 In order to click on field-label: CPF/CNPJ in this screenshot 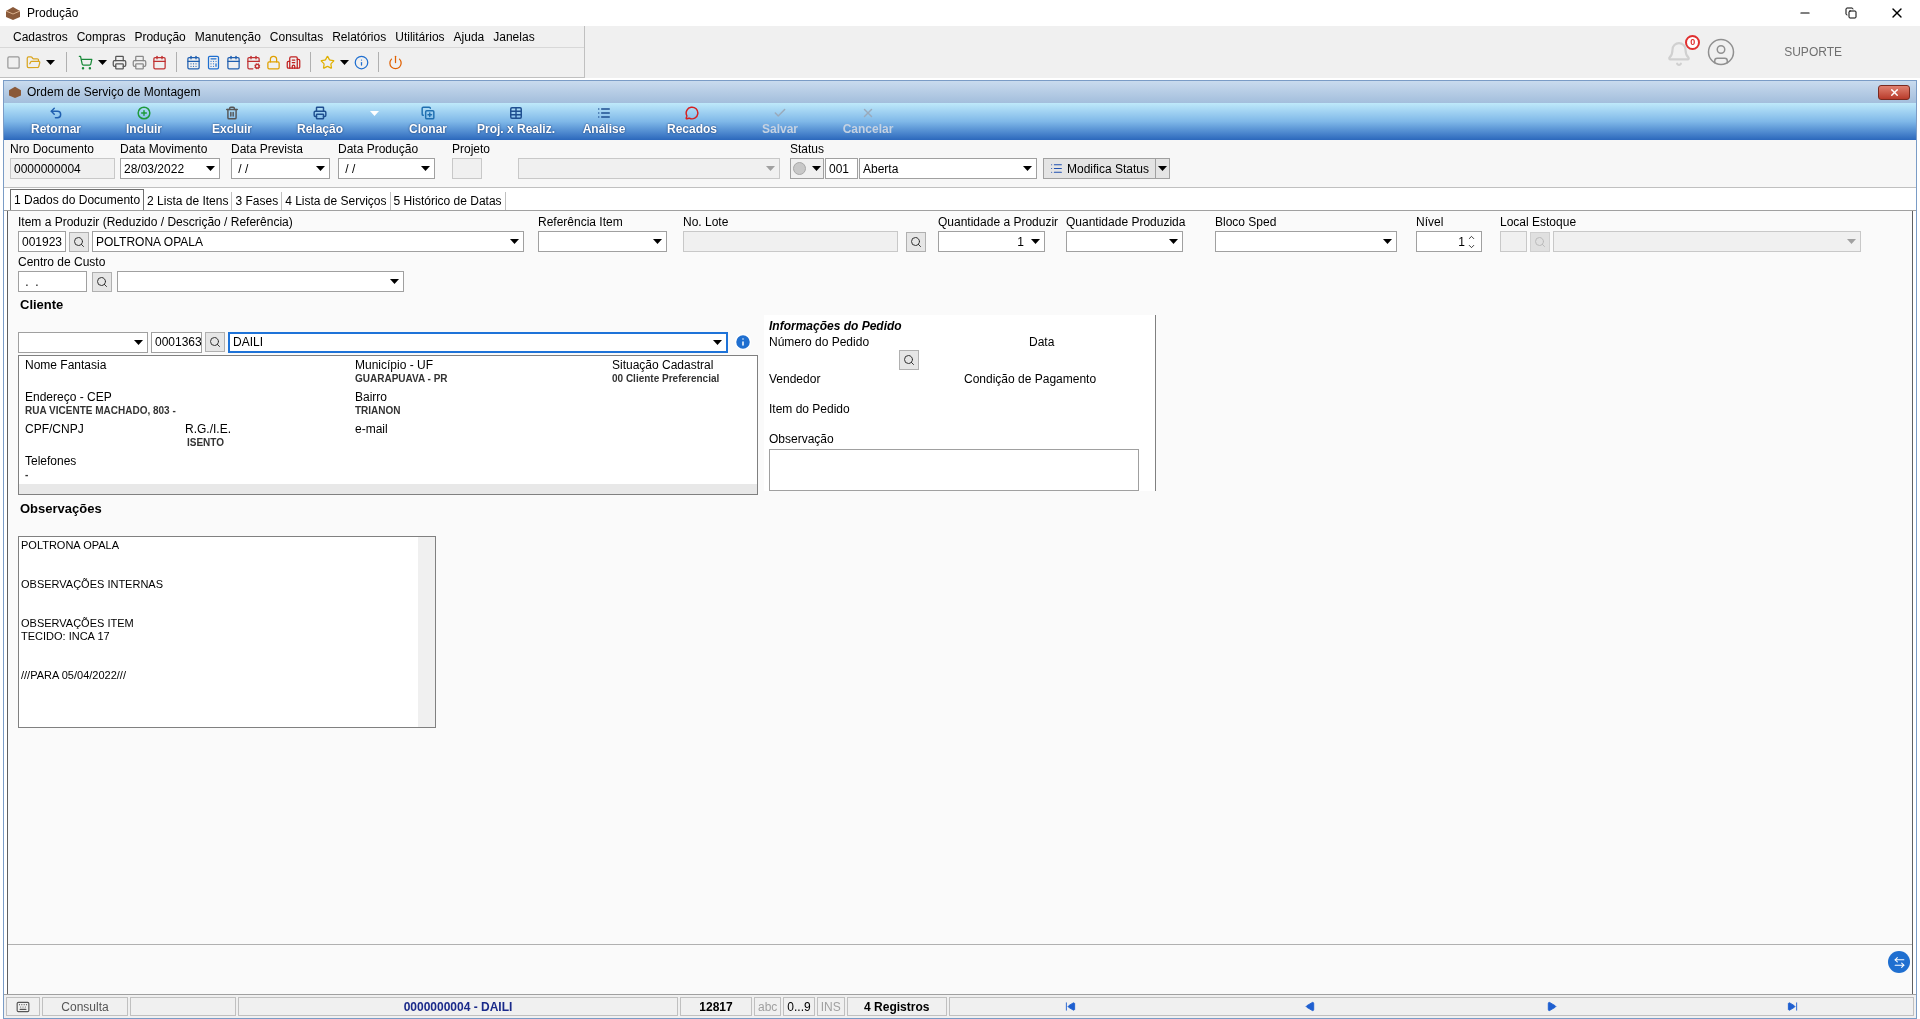, I will do `click(55, 429)`.